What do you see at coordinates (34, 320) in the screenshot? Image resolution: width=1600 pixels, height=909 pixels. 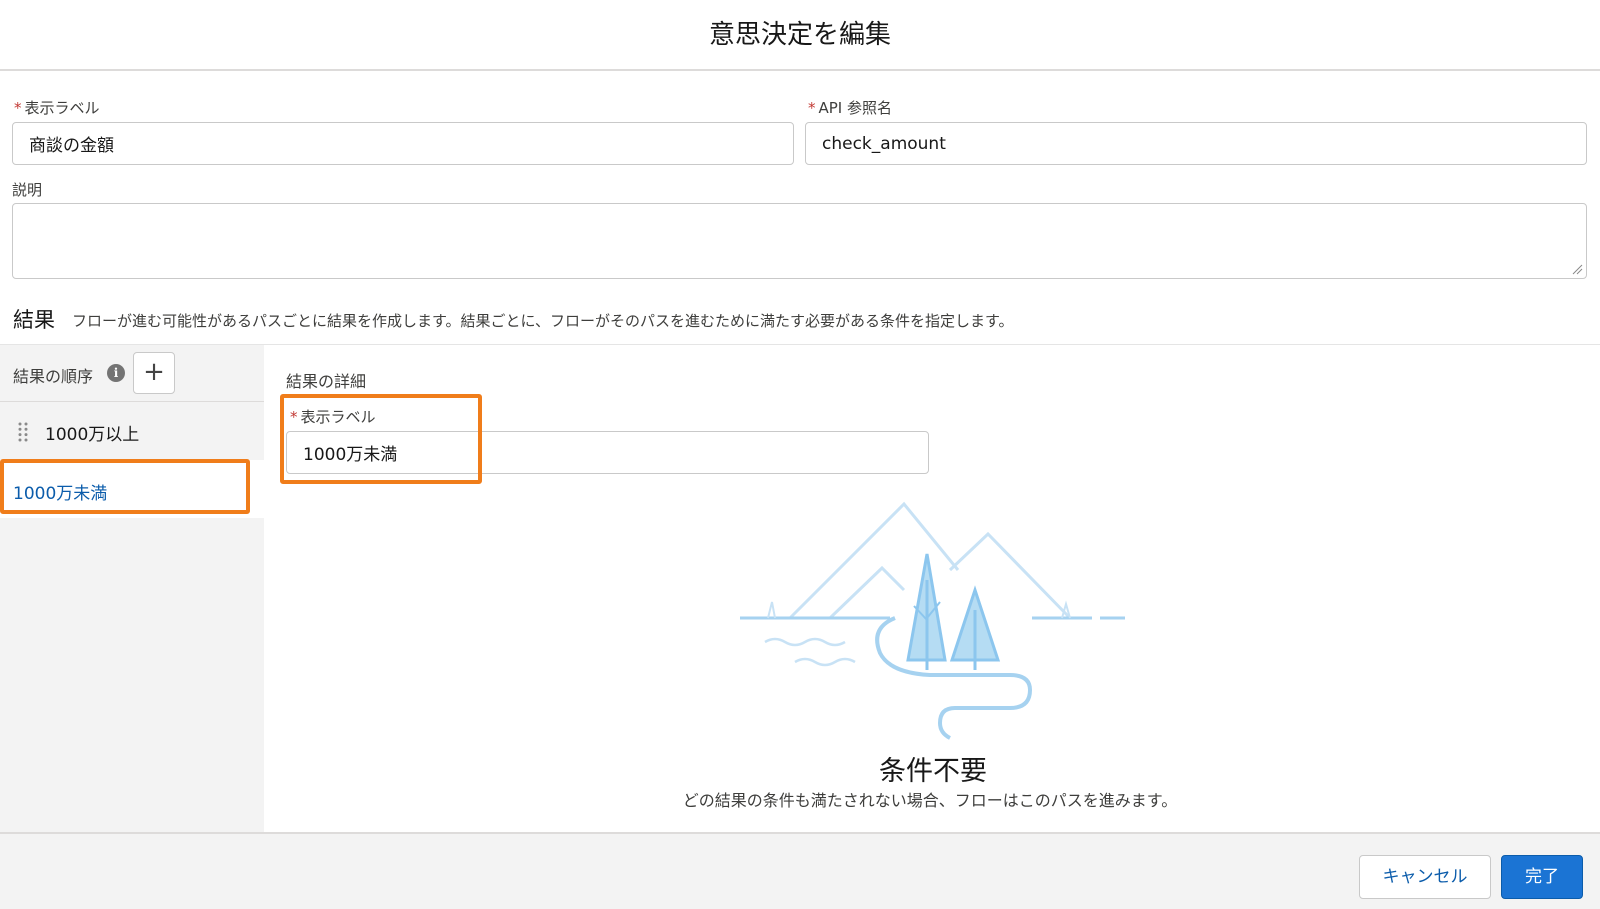 I see `outcomes-section-title: 結果` at bounding box center [34, 320].